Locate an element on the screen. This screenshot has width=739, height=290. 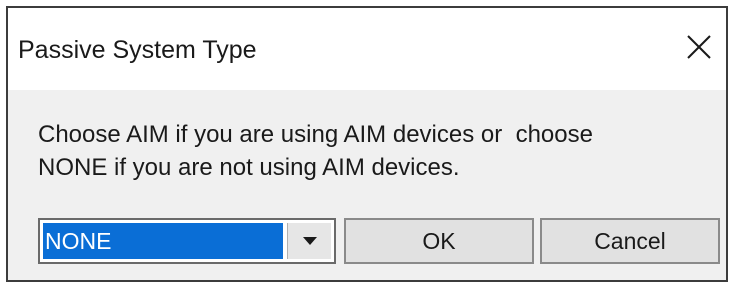
dropdown-arrow-icon is located at coordinates (309, 241).